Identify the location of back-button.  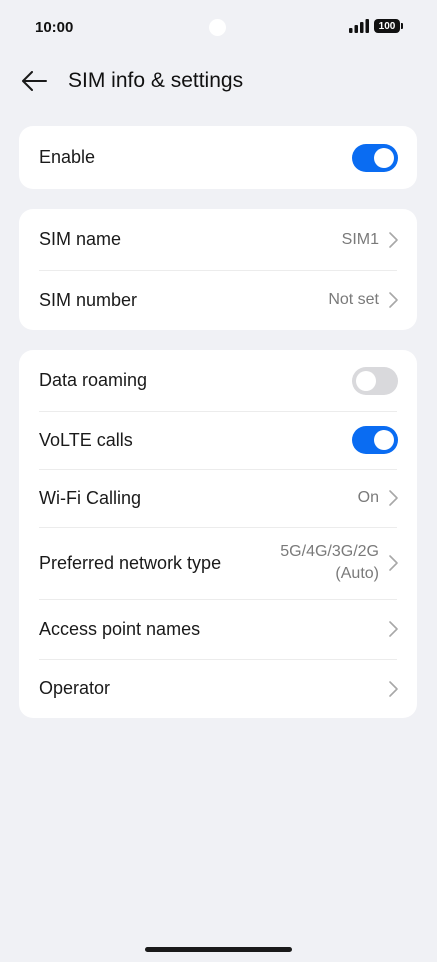
(34, 81).